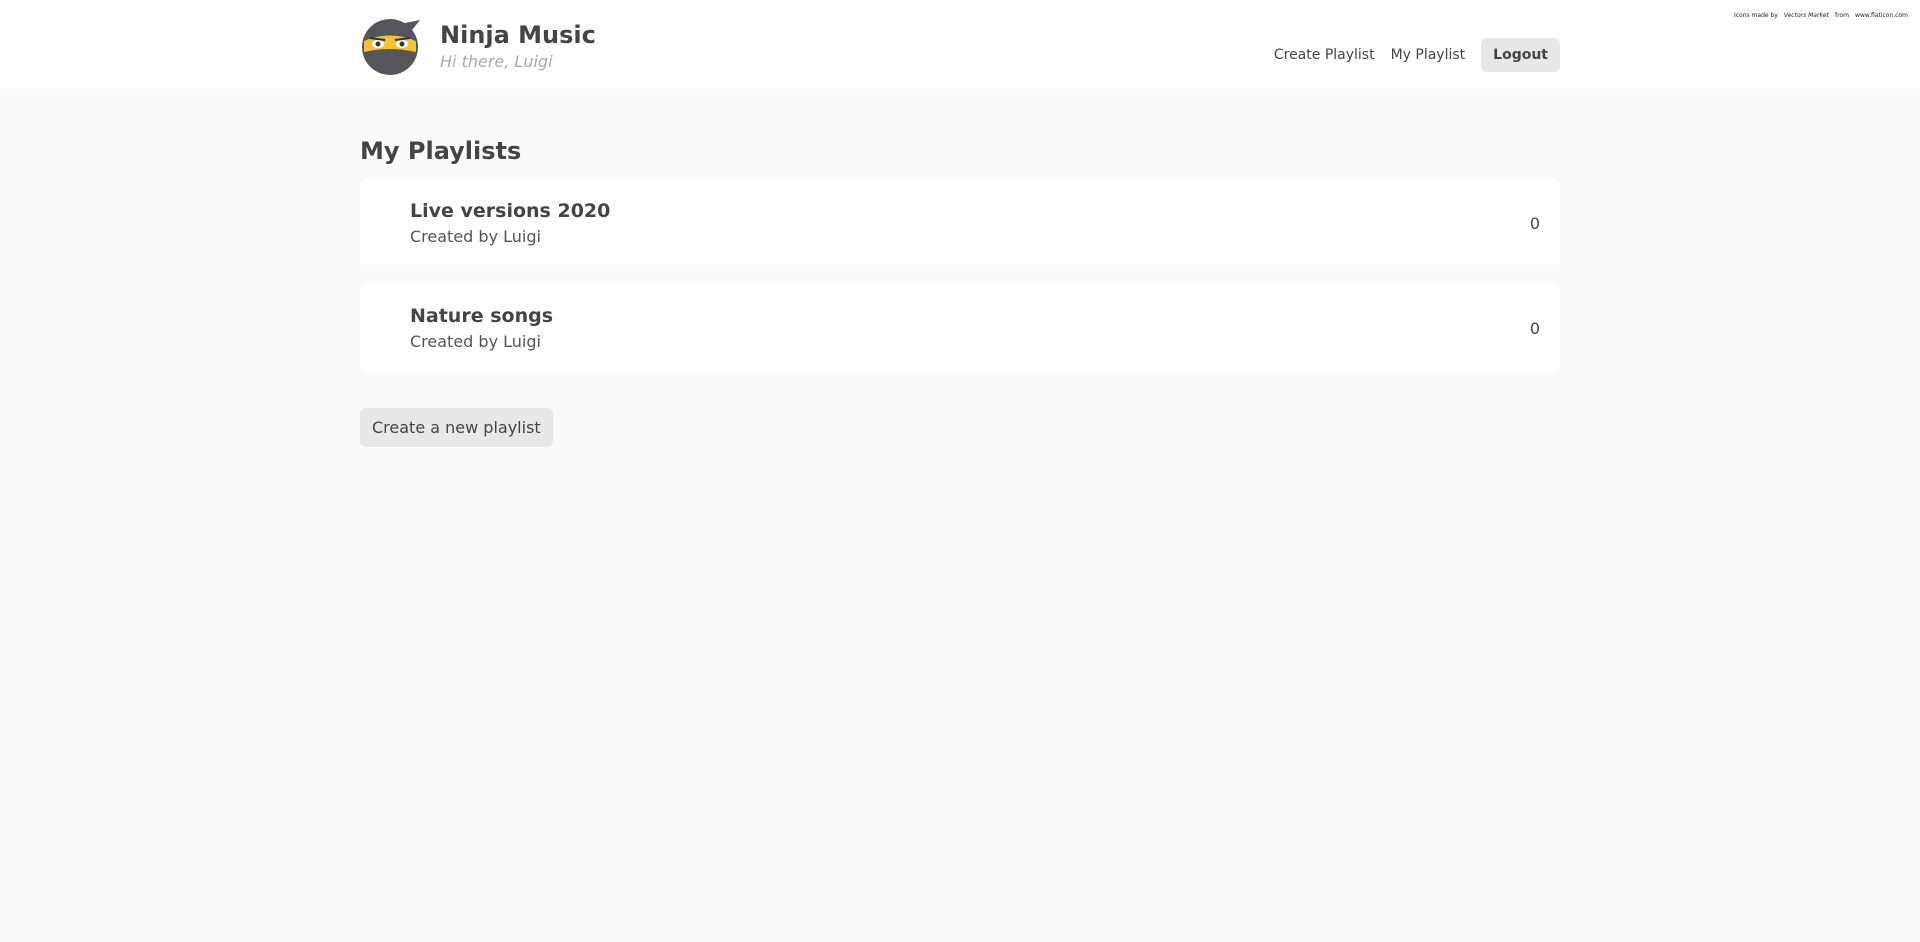  What do you see at coordinates (482, 316) in the screenshot?
I see `playlist-title: Nature songs` at bounding box center [482, 316].